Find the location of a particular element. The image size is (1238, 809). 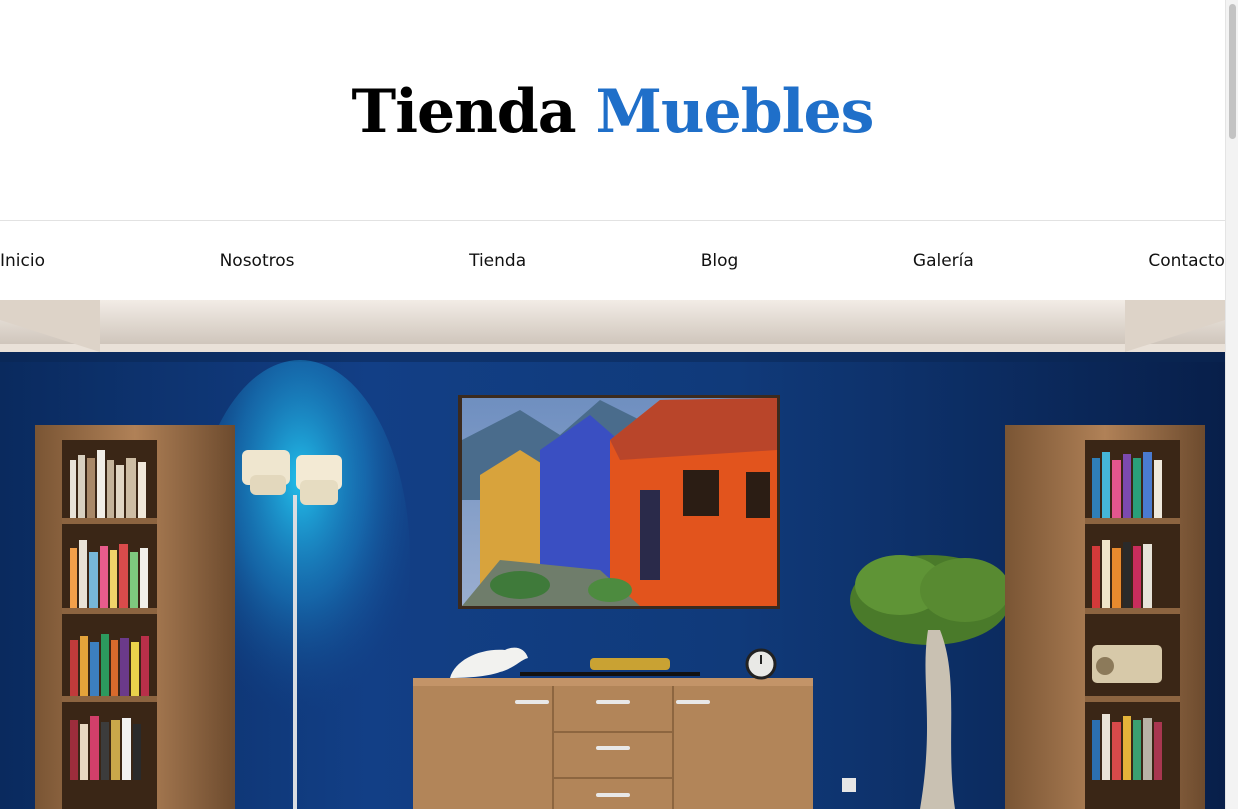

nav-item-contacto: Contacto is located at coordinates (1186, 261).